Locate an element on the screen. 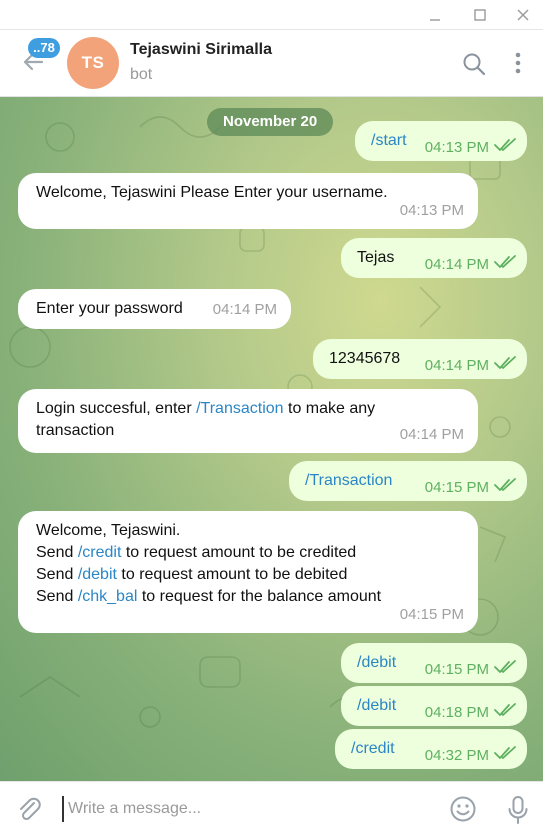  message-incoming: Enter your password 04:14 PM is located at coordinates (154, 309).